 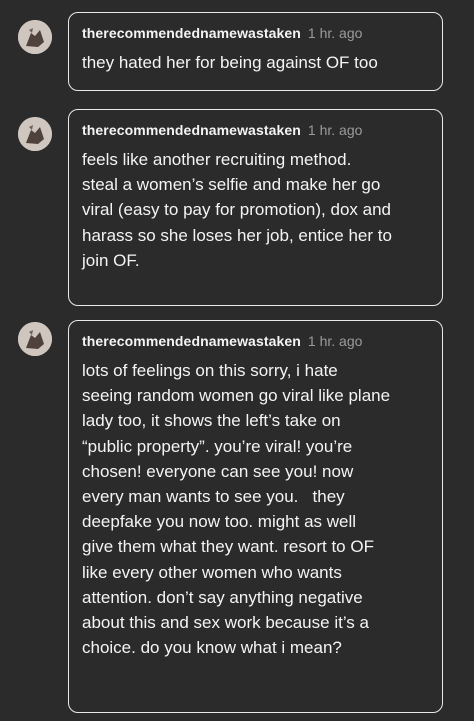 What do you see at coordinates (230, 62) in the screenshot?
I see `comment-text: they hated her for being against OF too` at bounding box center [230, 62].